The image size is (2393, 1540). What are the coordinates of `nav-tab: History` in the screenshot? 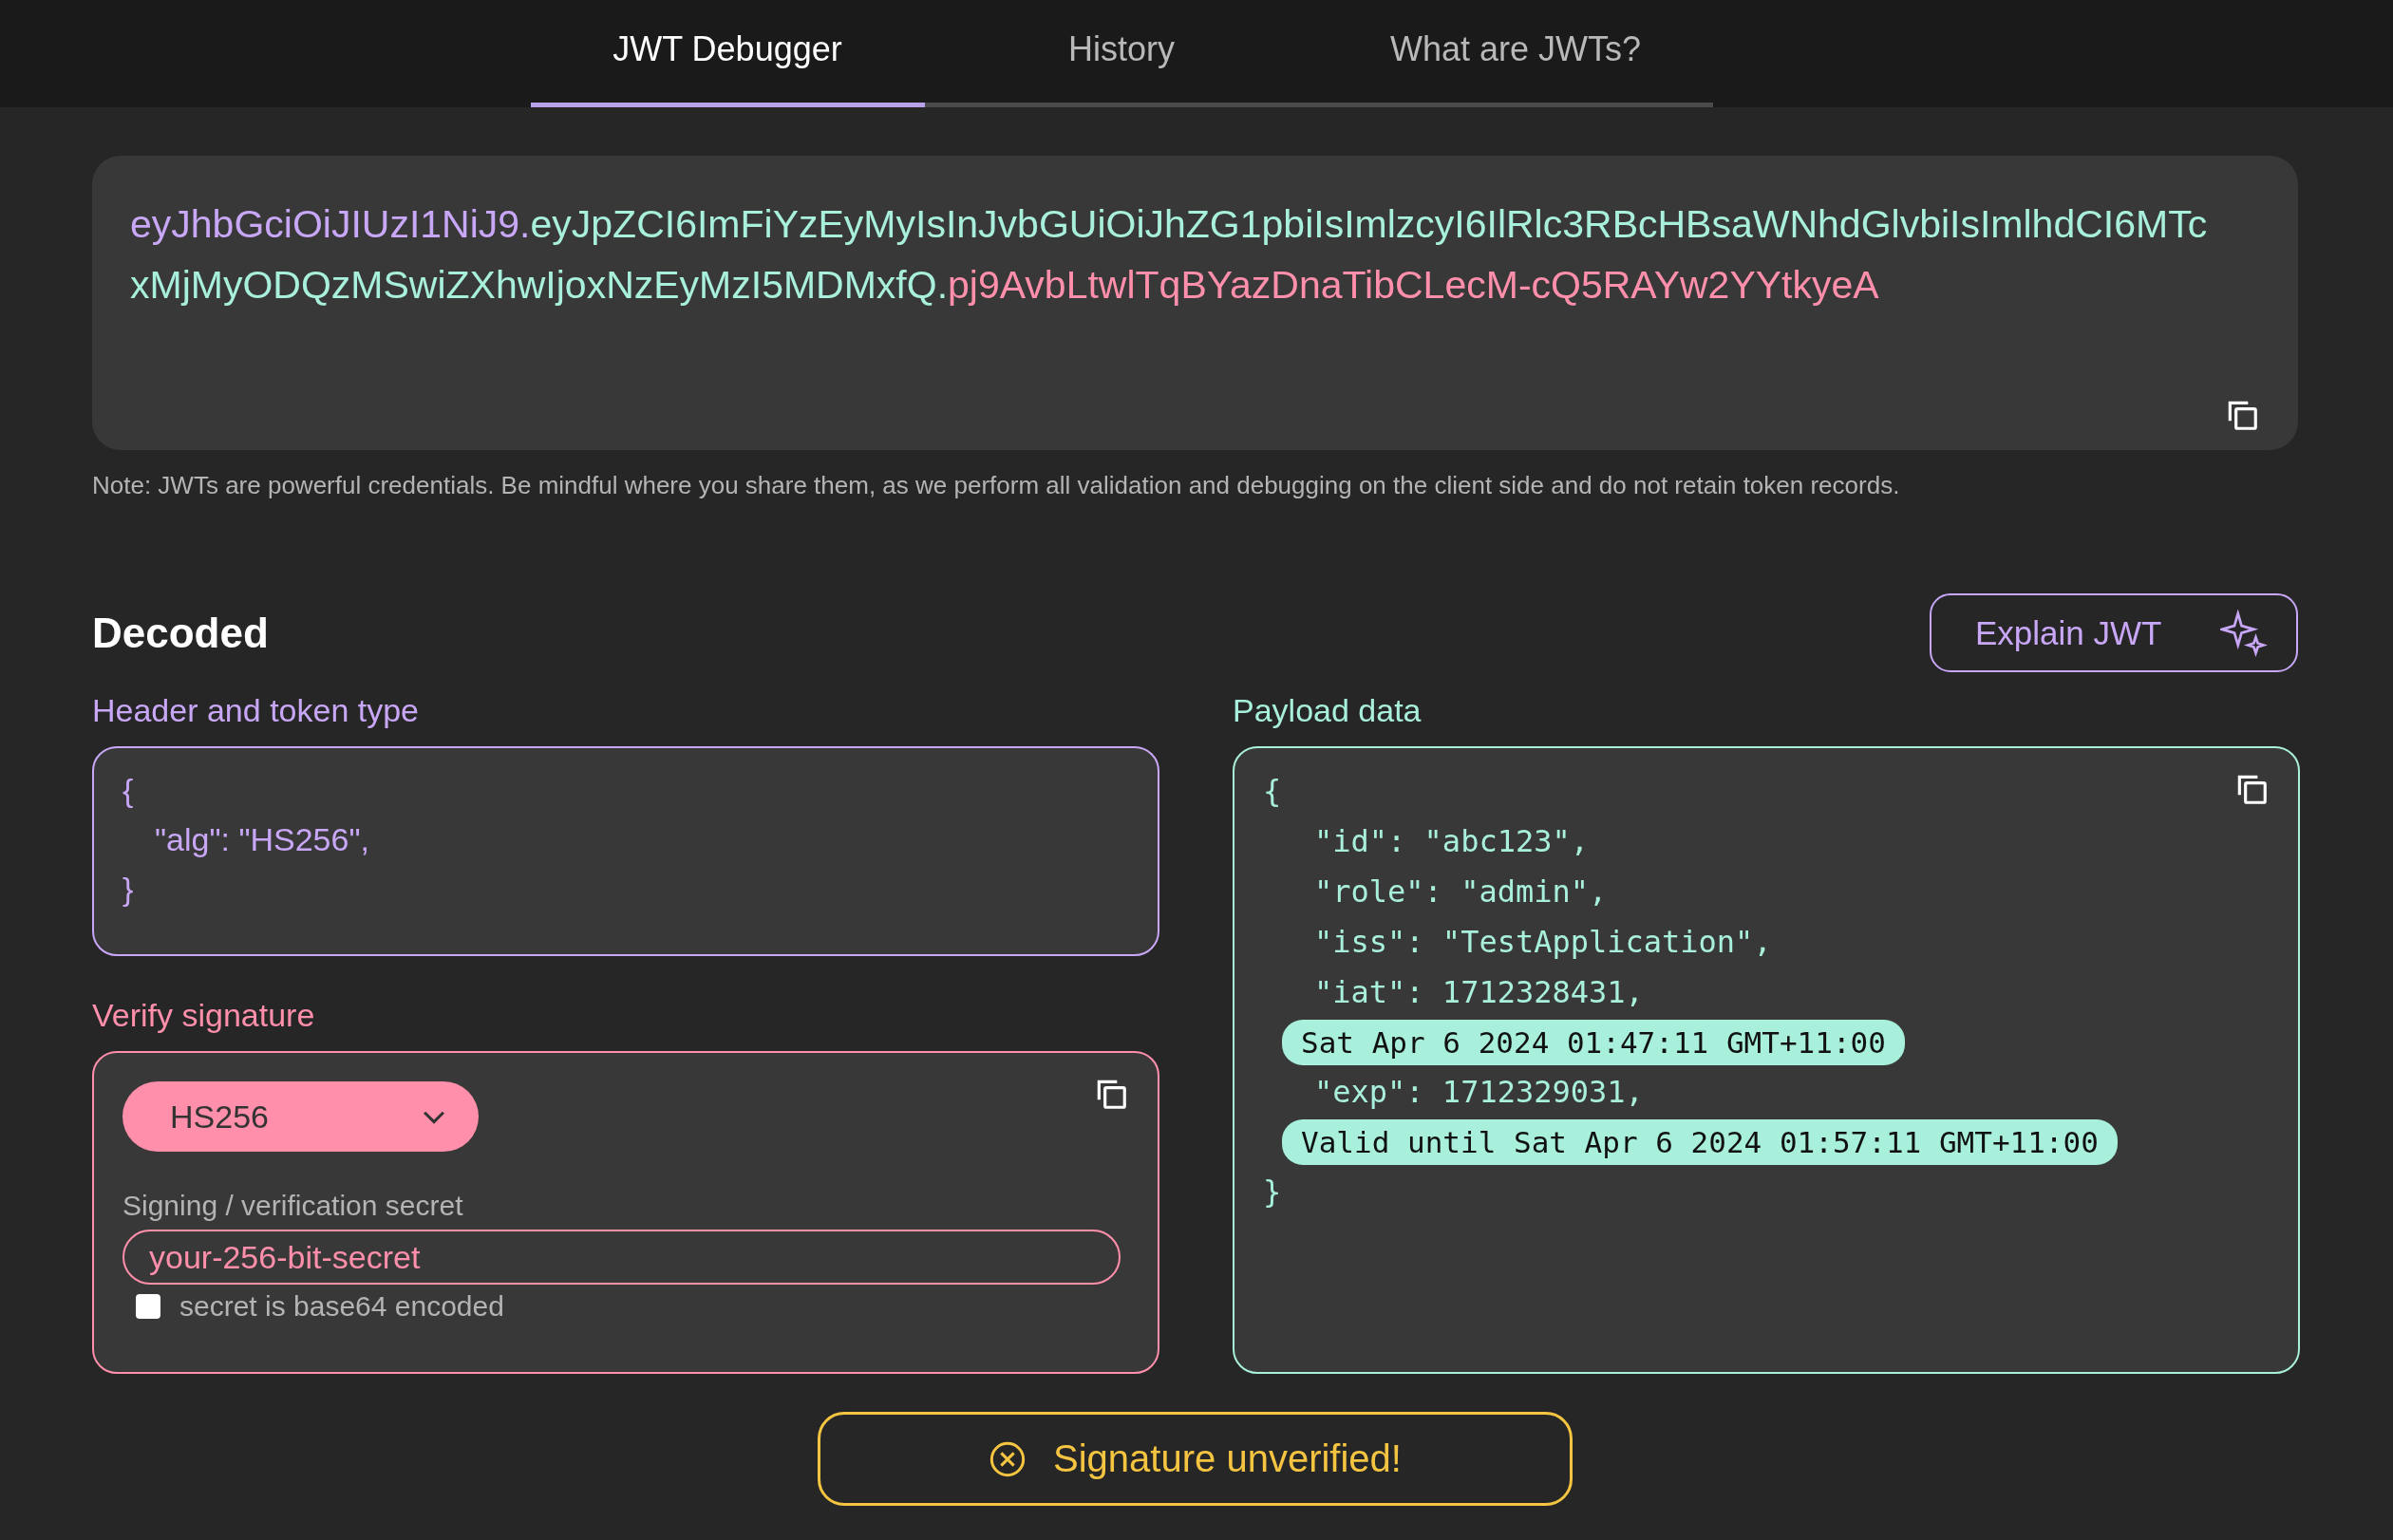 It's located at (1121, 54).